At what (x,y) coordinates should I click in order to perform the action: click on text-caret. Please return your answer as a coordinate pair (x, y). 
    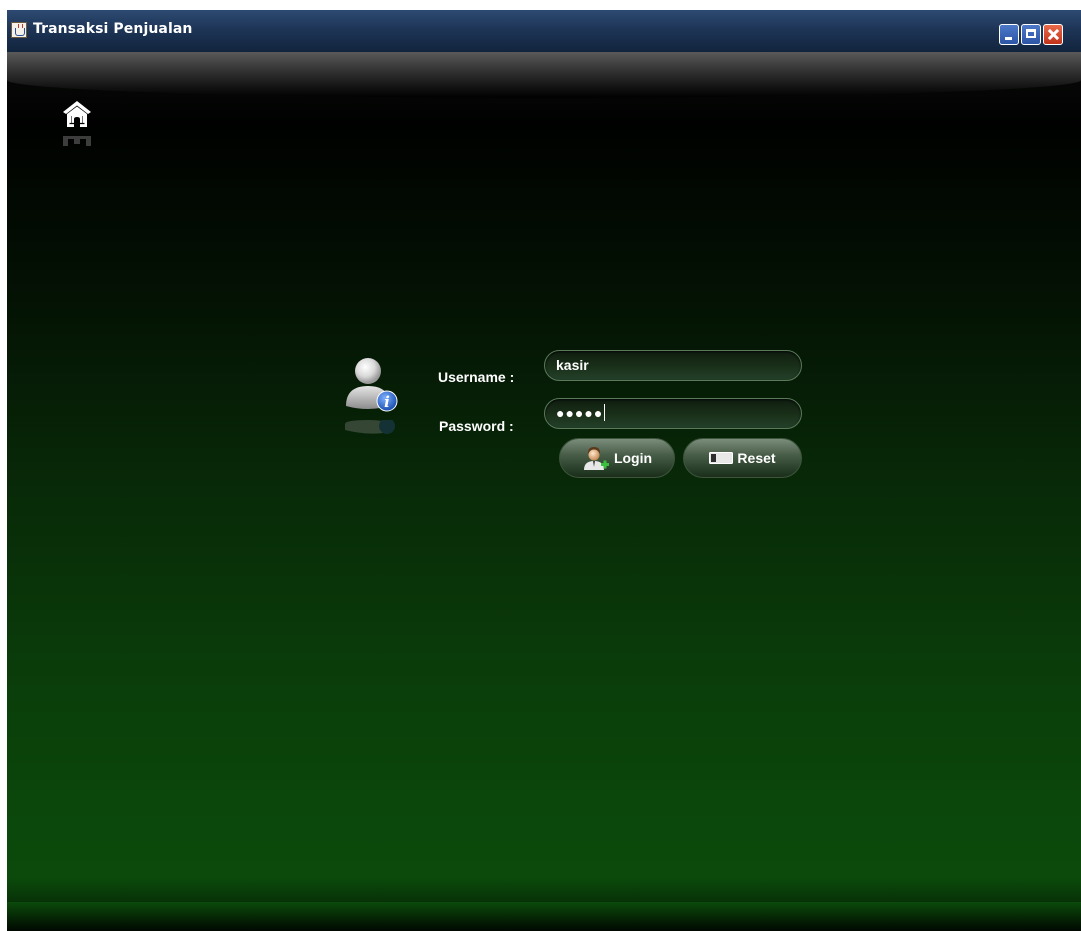
    Looking at the image, I should click on (605, 412).